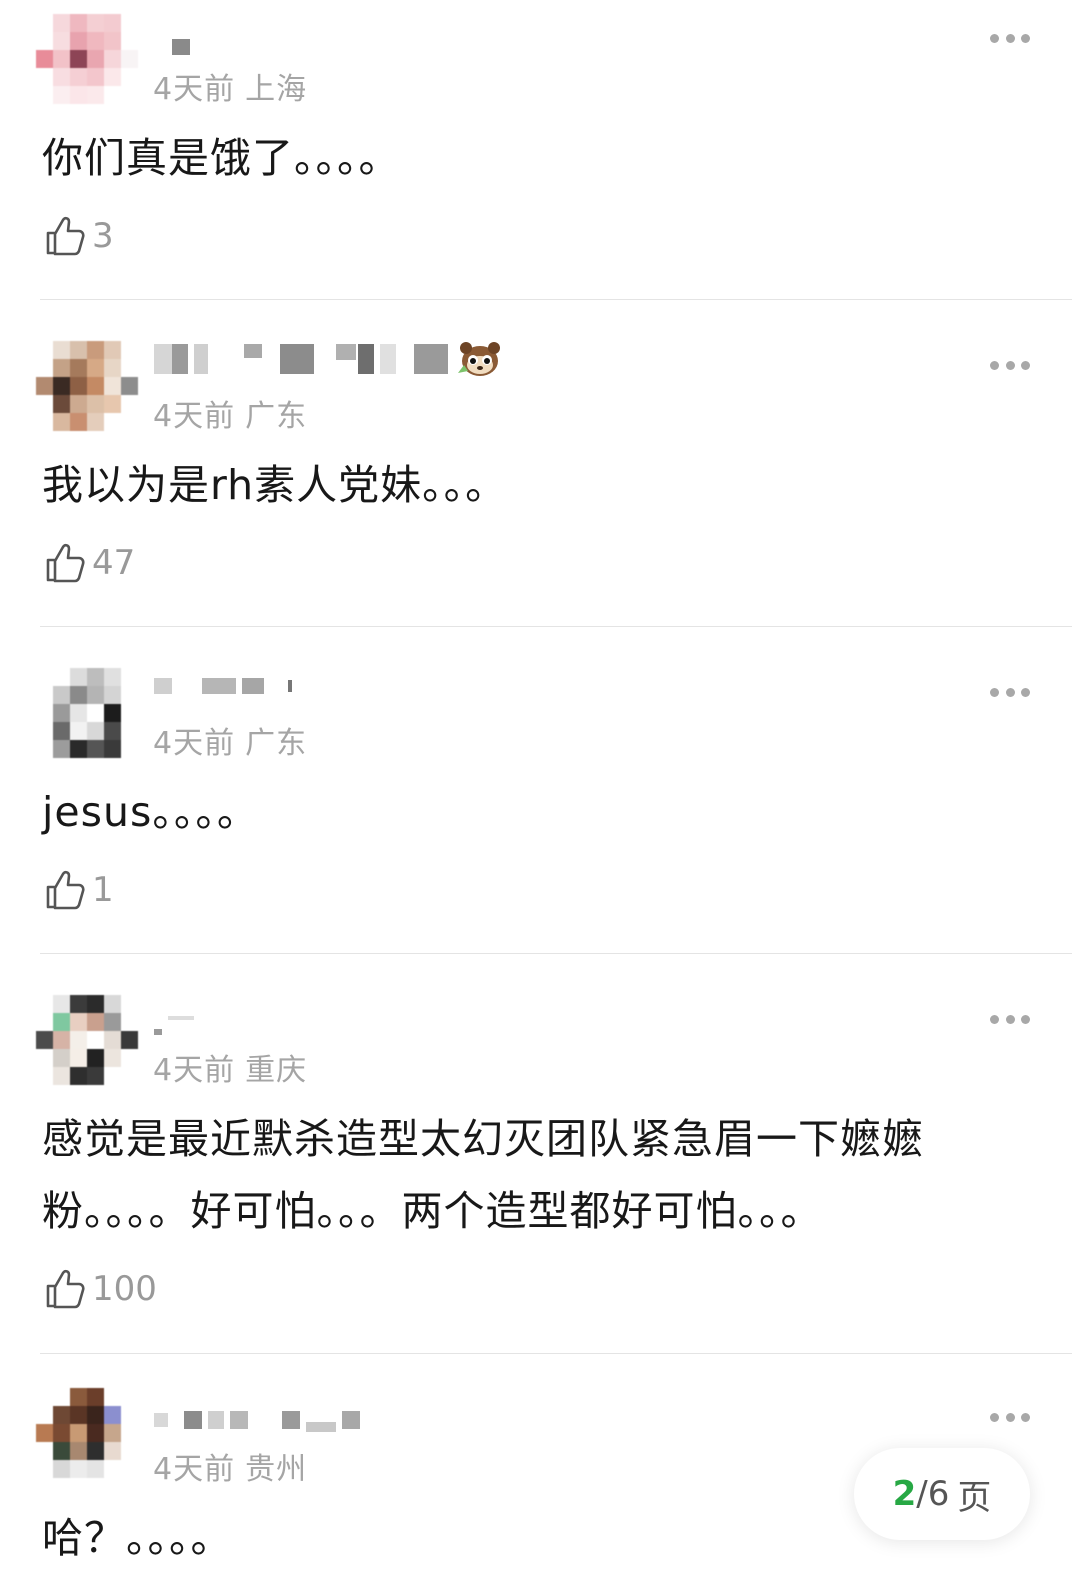 The height and width of the screenshot is (1579, 1080). What do you see at coordinates (150, 812) in the screenshot?
I see `comment-text: jesus。。。。` at bounding box center [150, 812].